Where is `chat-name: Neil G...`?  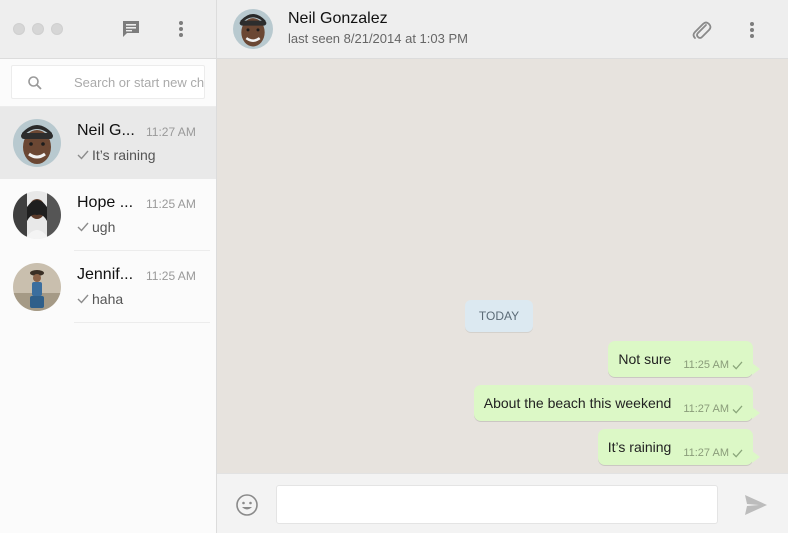
chat-name: Neil G... is located at coordinates (106, 130).